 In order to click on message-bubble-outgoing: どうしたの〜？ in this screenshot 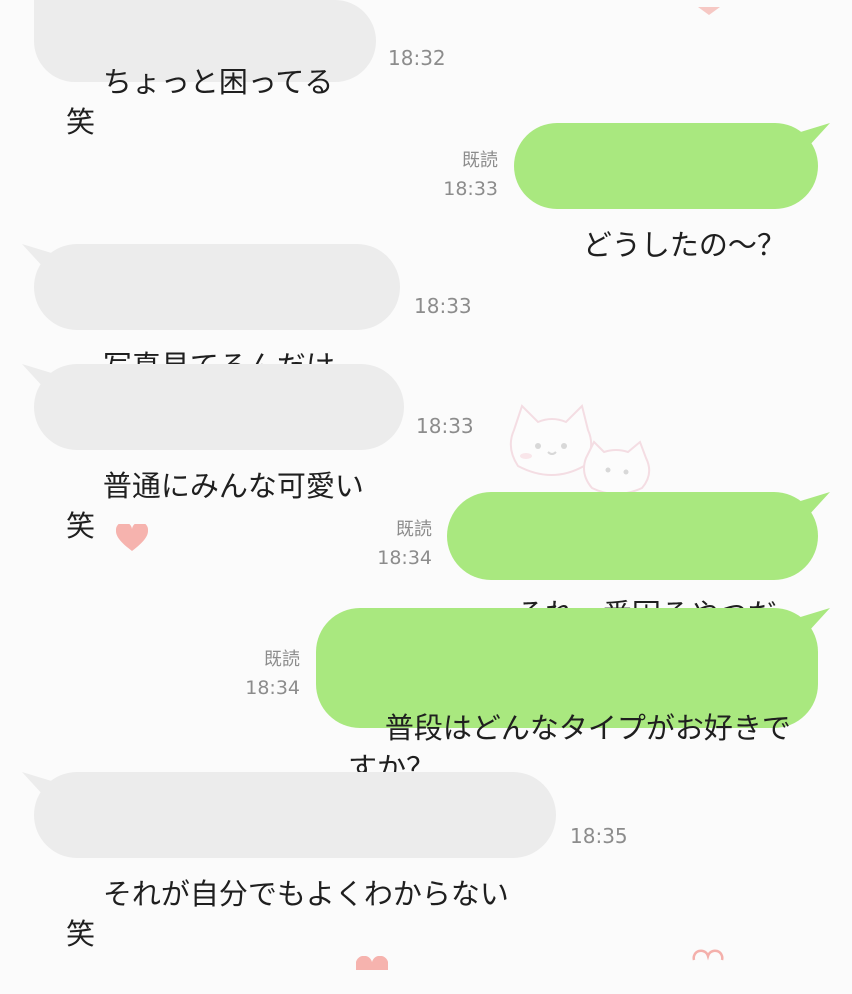, I will do `click(672, 192)`.